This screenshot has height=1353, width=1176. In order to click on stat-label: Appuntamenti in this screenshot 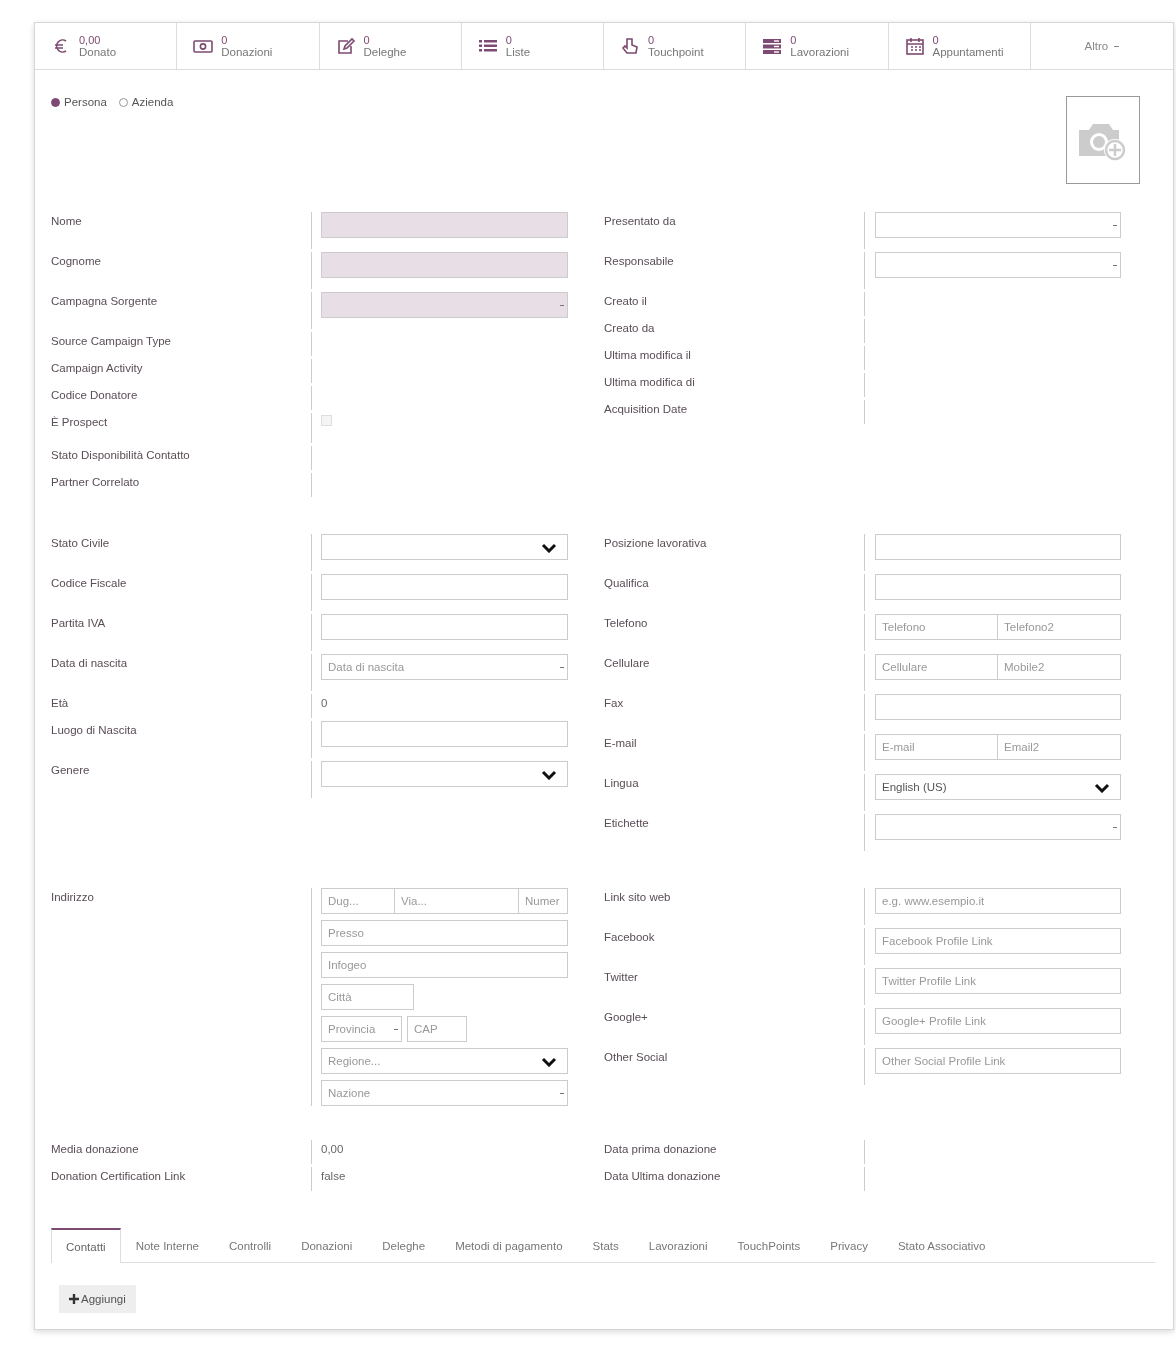, I will do `click(968, 52)`.